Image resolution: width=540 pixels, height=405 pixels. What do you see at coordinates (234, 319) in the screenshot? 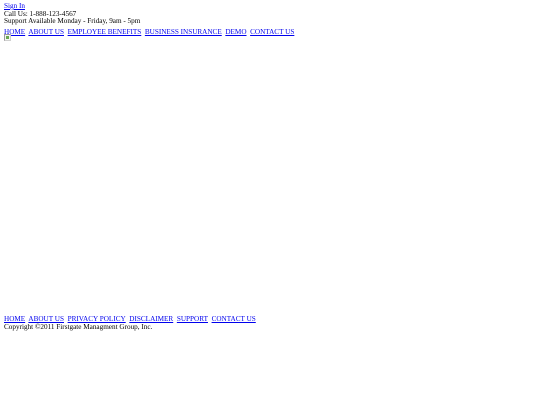
I see `footer-contact-us-link: CONTACT US` at bounding box center [234, 319].